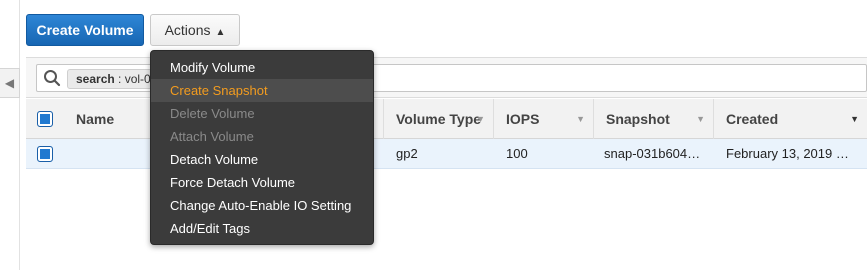 The image size is (867, 270). What do you see at coordinates (10, 135) in the screenshot?
I see `left-panel-rail: ◀` at bounding box center [10, 135].